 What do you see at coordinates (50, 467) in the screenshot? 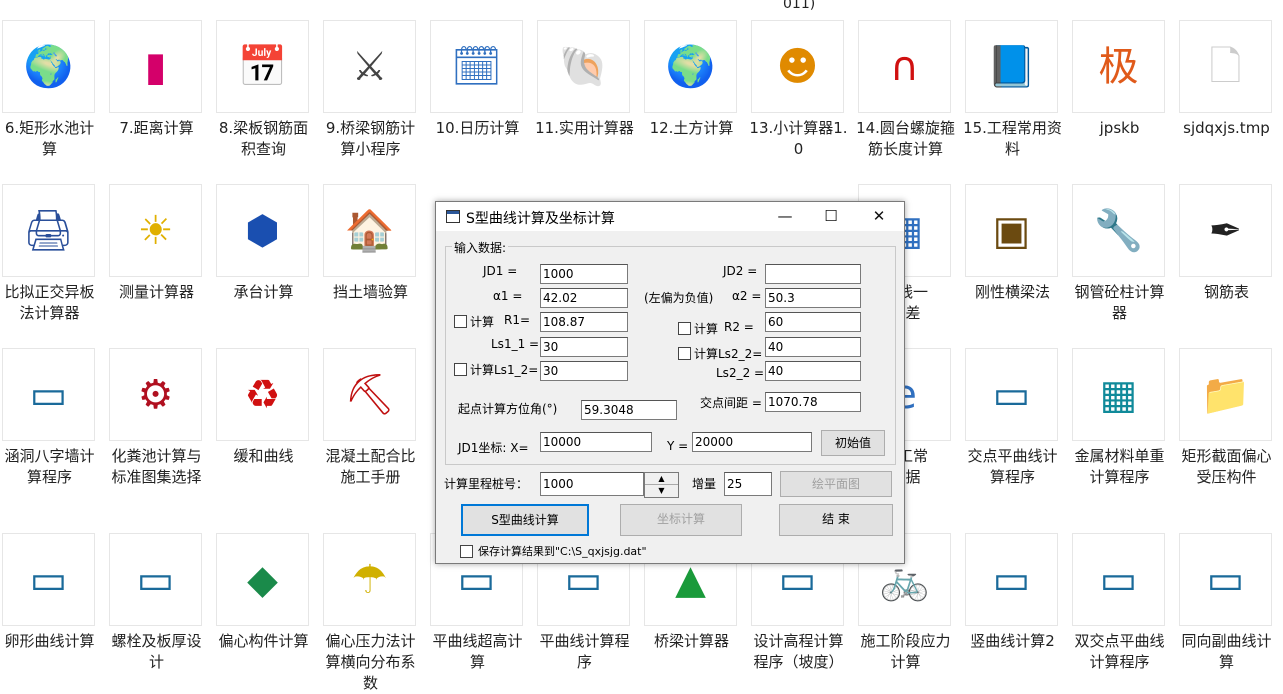
I see `desktop-icon-label: 涵洞八字墙计算程序` at bounding box center [50, 467].